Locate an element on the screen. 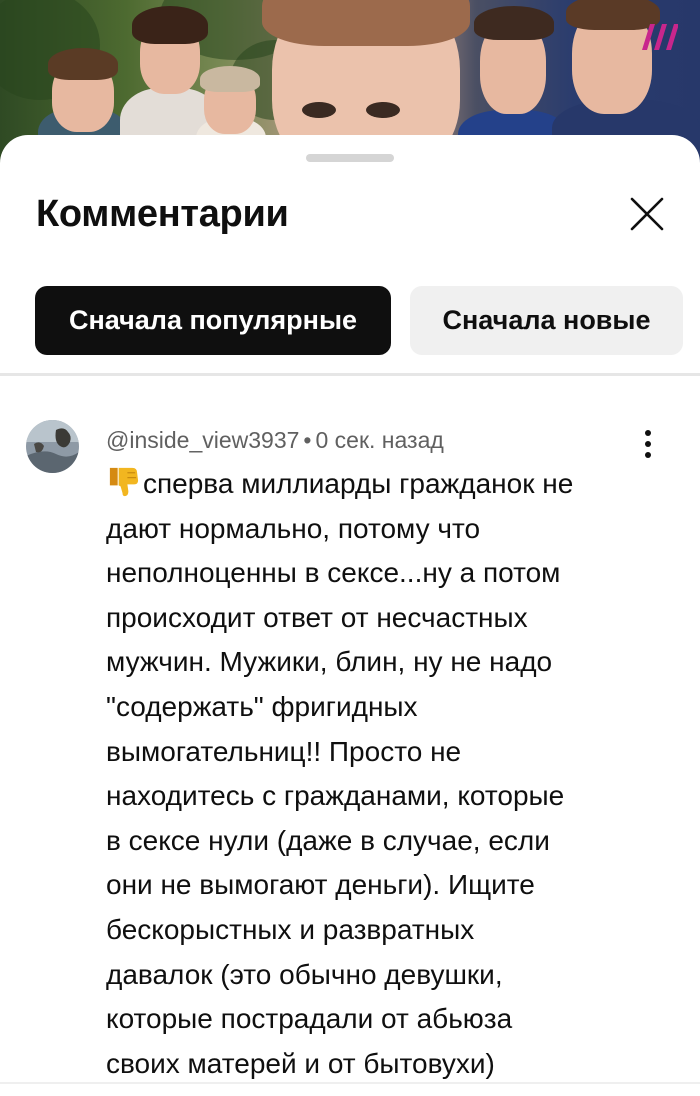  comment-line: находитесь с гражданами, которые is located at coordinates (335, 796).